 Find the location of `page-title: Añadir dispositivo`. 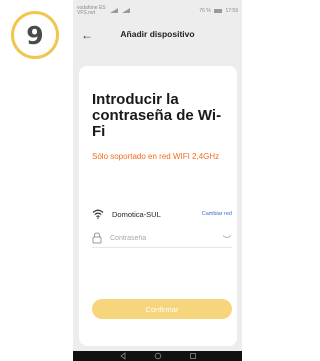

page-title: Añadir dispositivo is located at coordinates (157, 34).